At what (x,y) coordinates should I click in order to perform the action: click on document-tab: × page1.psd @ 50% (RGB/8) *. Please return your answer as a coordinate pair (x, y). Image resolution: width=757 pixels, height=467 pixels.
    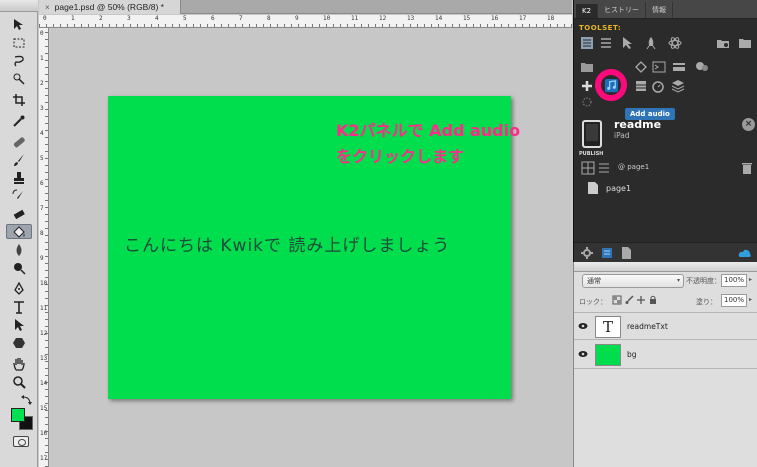
    Looking at the image, I should click on (110, 7).